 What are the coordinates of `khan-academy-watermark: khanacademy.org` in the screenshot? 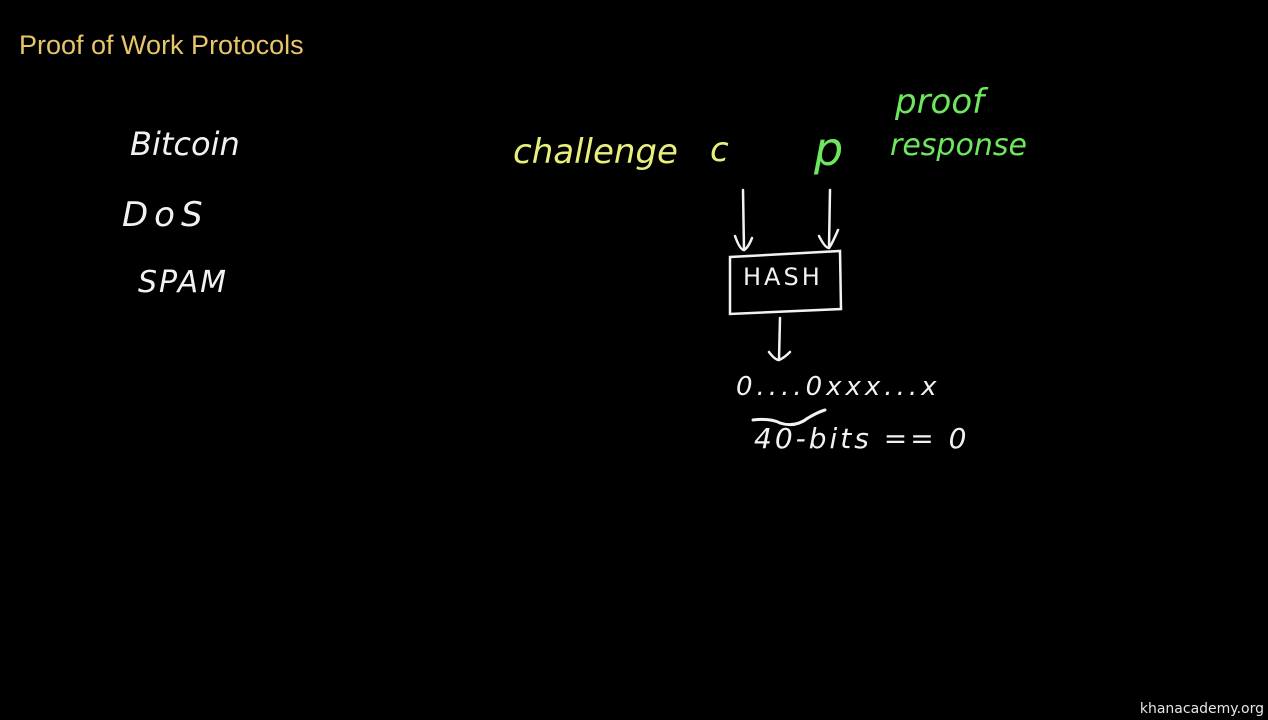 It's located at (1201, 709).